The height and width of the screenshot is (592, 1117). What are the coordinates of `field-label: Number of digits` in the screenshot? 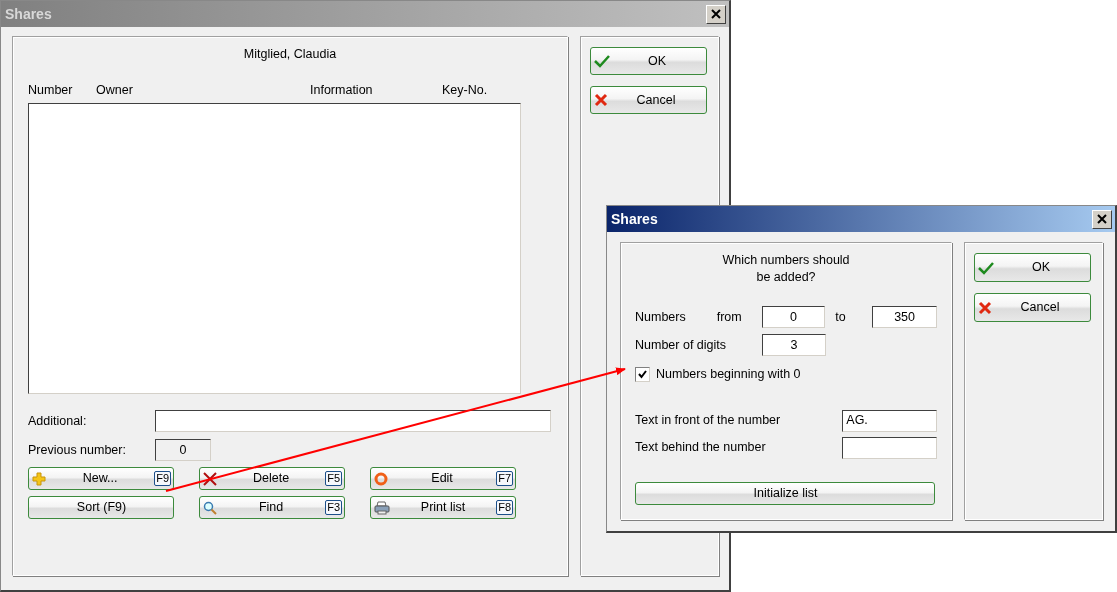 It's located at (681, 345).